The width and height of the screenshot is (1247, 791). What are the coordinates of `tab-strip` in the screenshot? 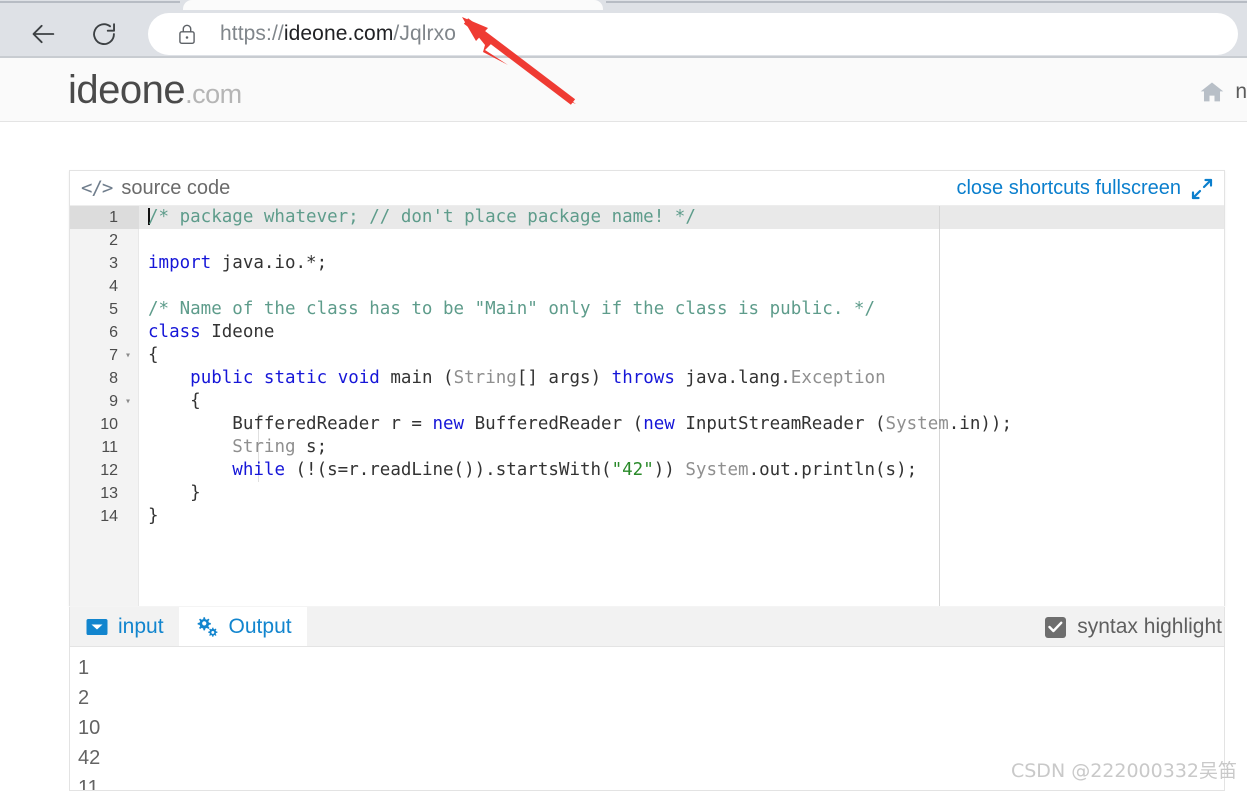 It's located at (623, 5).